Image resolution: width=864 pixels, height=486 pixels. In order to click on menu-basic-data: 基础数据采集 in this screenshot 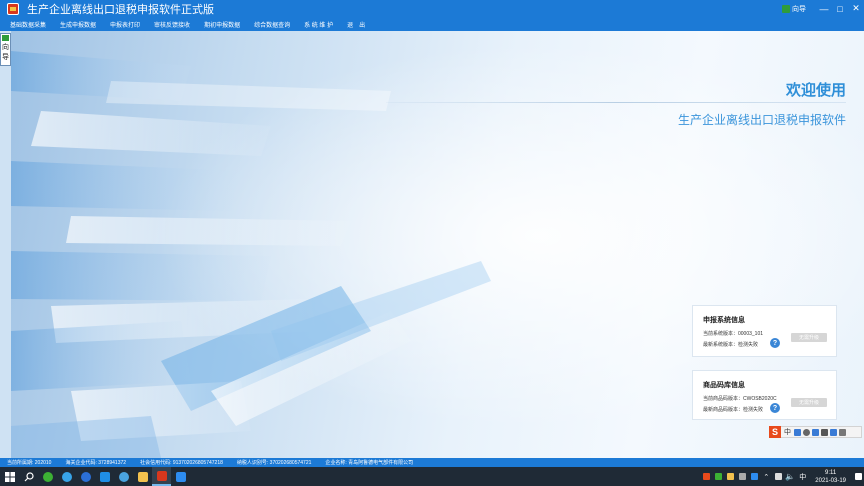, I will do `click(28, 24)`.